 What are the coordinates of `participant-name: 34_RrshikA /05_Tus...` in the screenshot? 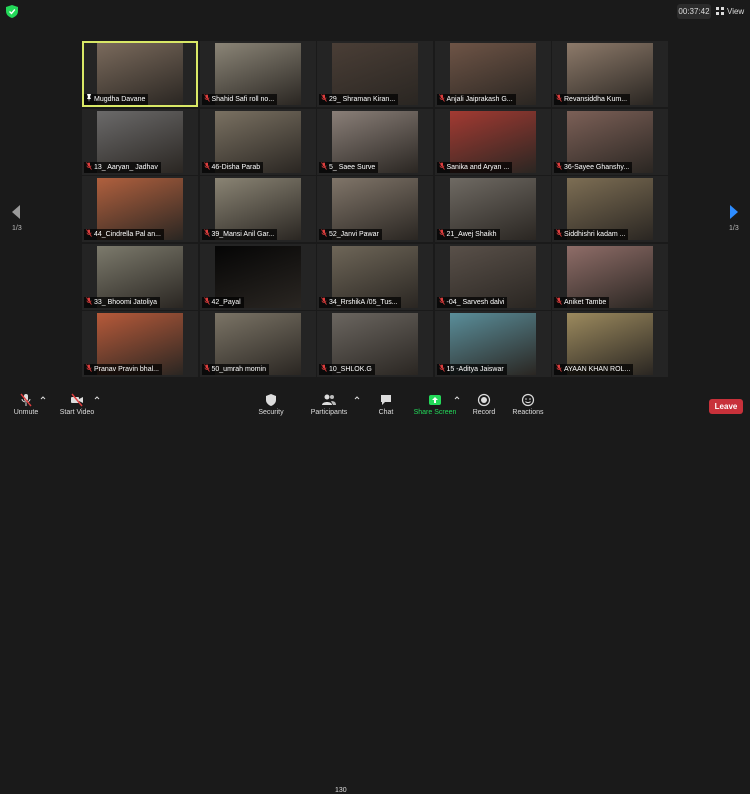 It's located at (363, 302).